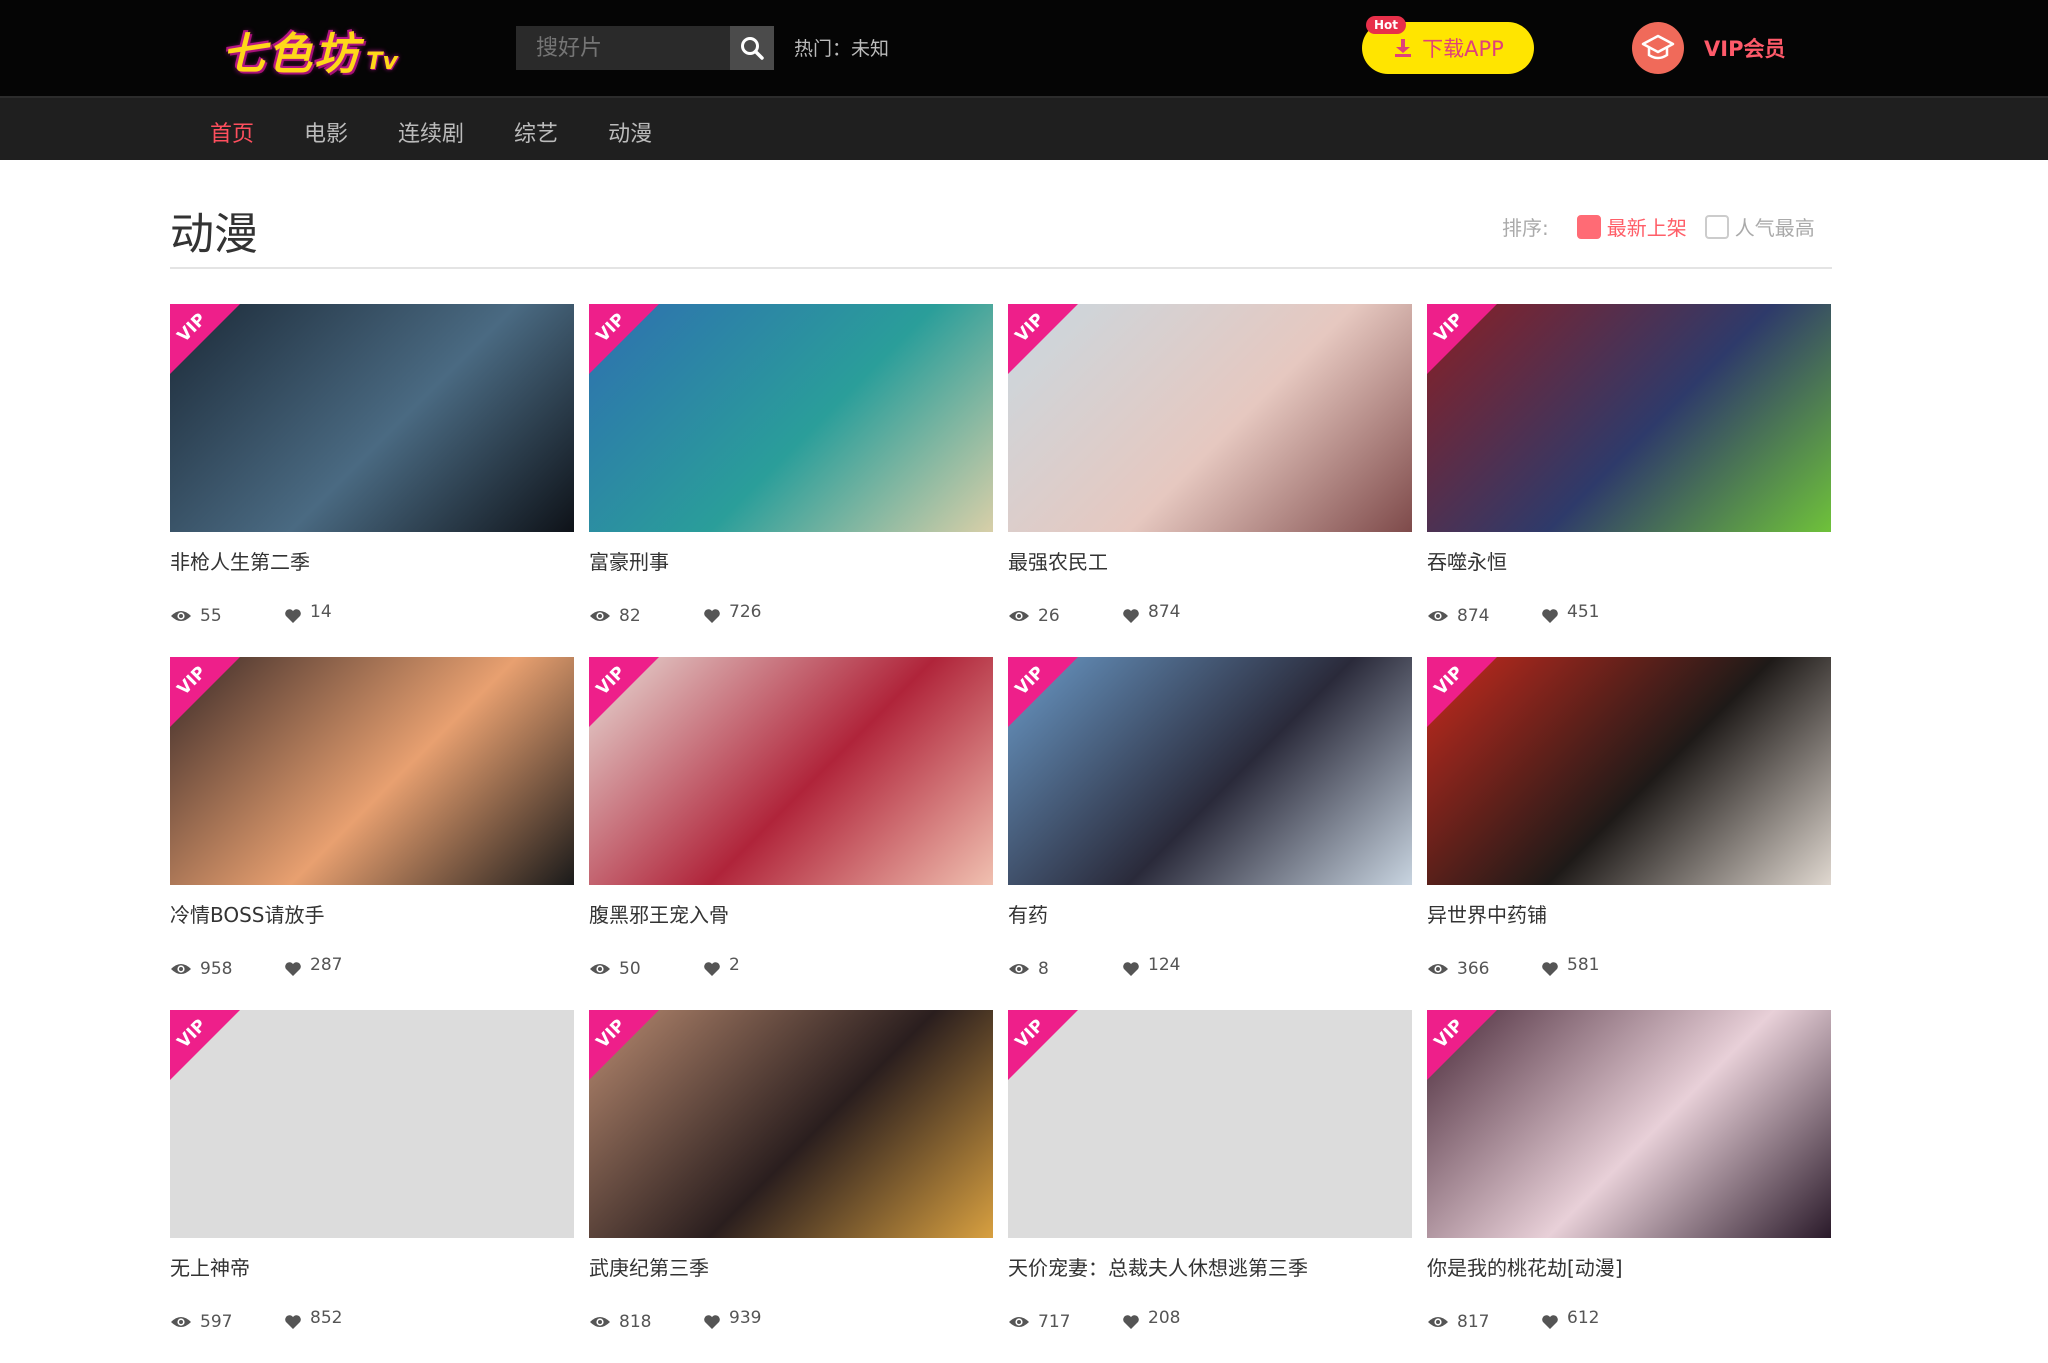 The height and width of the screenshot is (1363, 2048). What do you see at coordinates (664, 967) in the screenshot?
I see `video-stats: 50 2` at bounding box center [664, 967].